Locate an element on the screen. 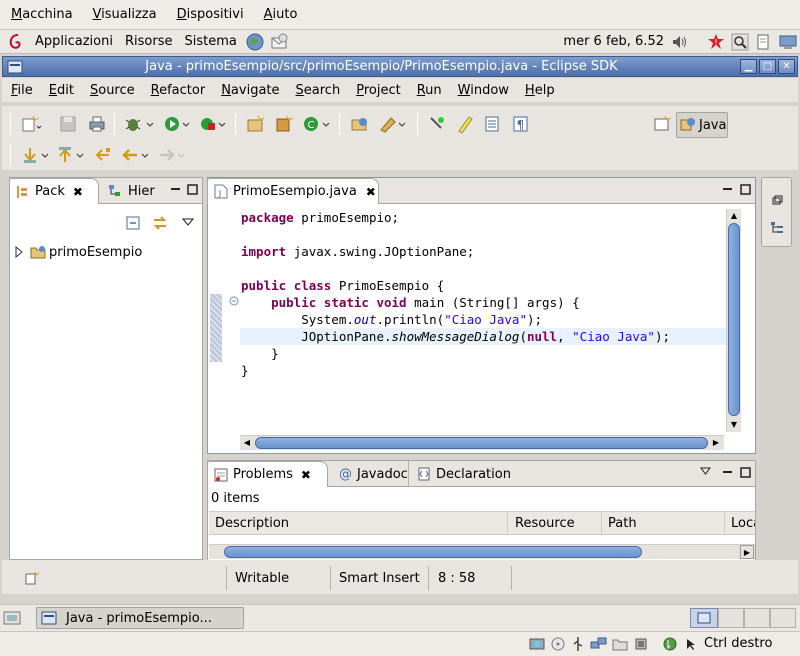 This screenshot has width=800, height=656. toggle-bookmark-icon is located at coordinates (437, 124).